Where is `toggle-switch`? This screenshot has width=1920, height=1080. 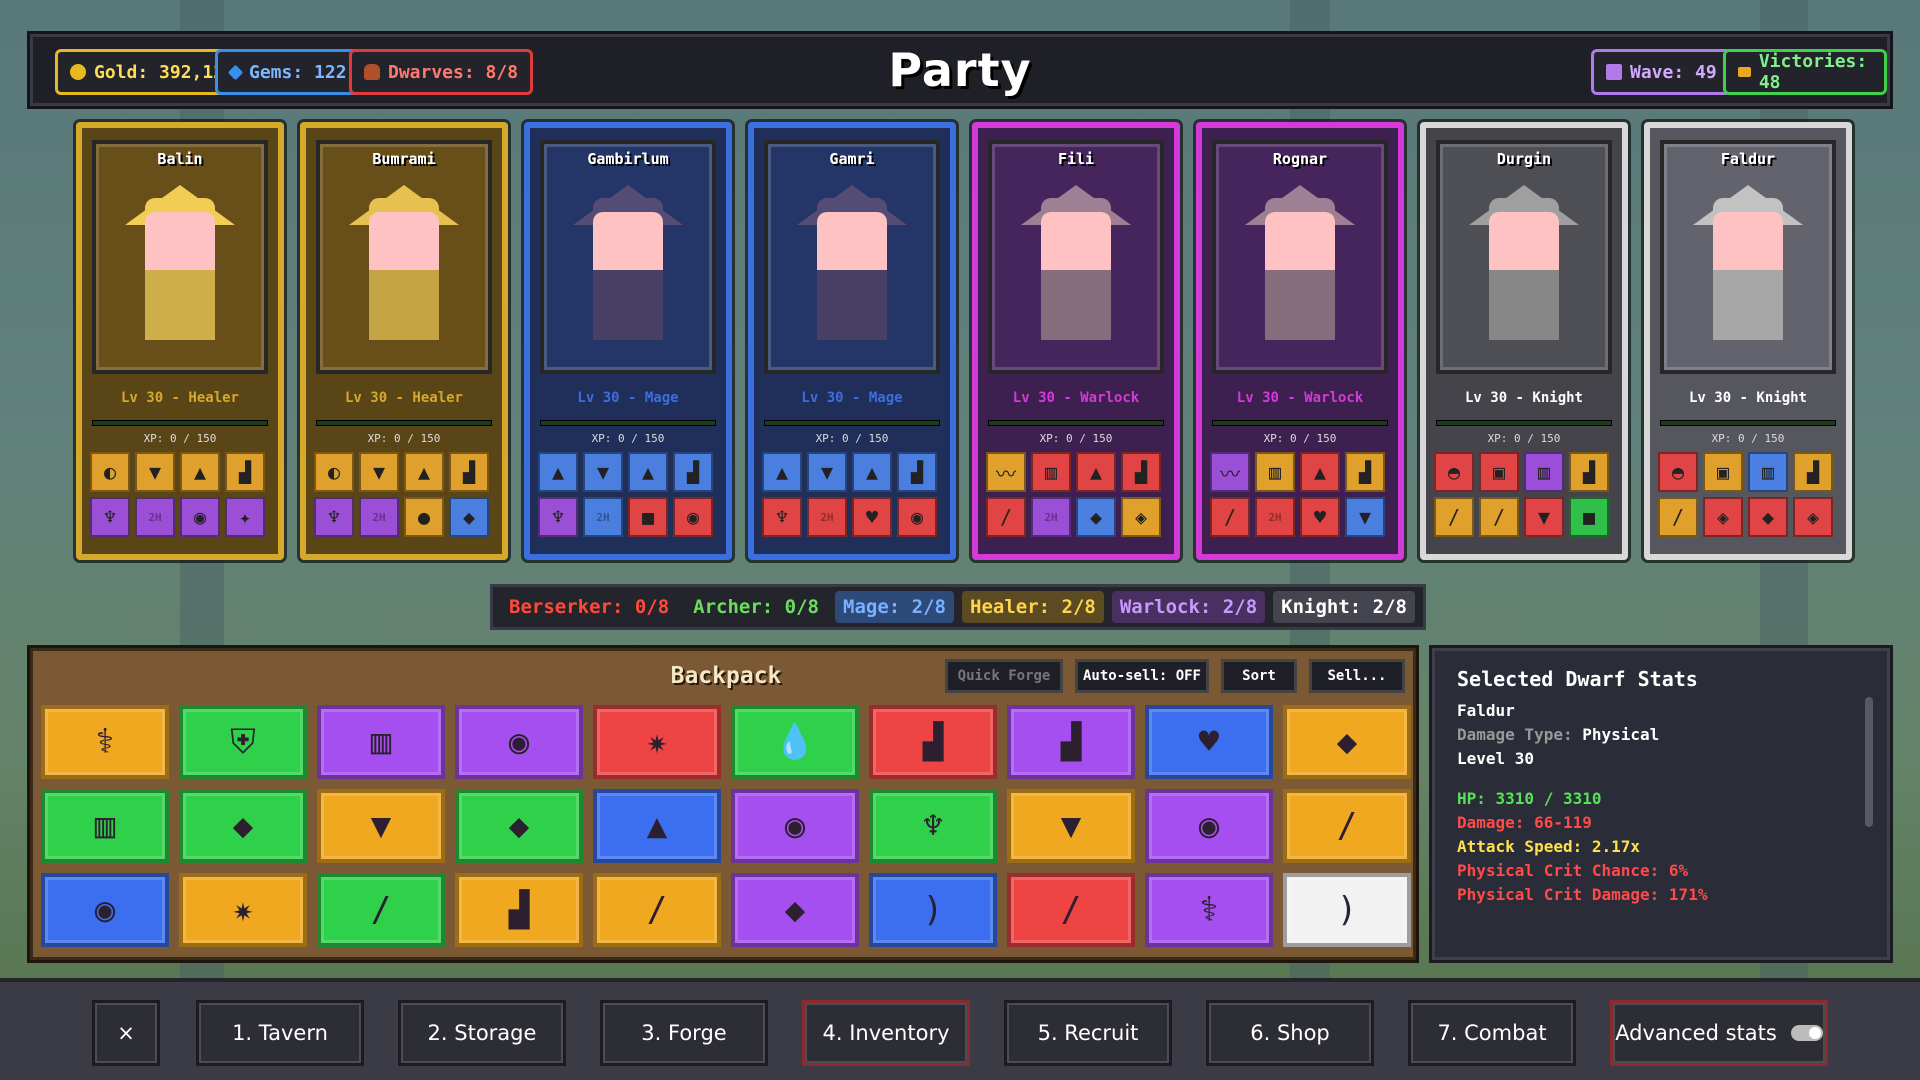 toggle-switch is located at coordinates (1806, 1033).